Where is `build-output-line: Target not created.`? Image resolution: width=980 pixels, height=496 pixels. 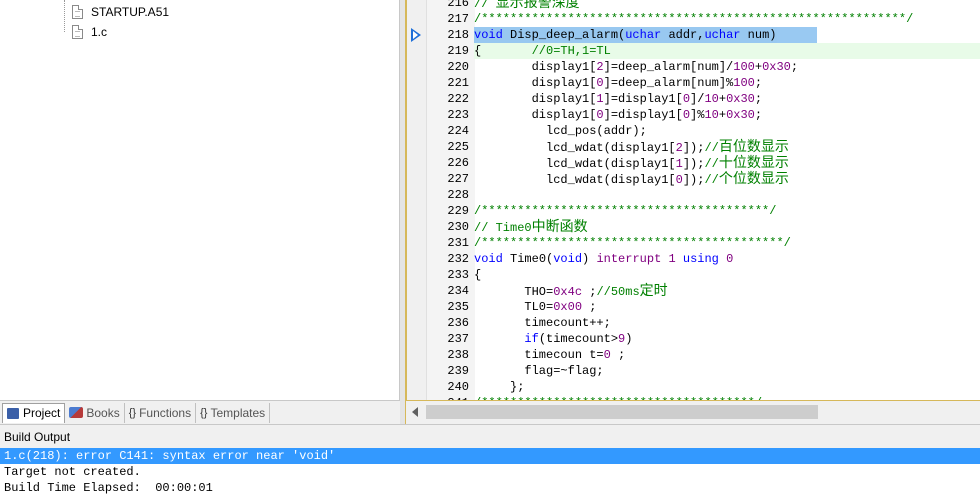 build-output-line: Target not created. is located at coordinates (490, 472).